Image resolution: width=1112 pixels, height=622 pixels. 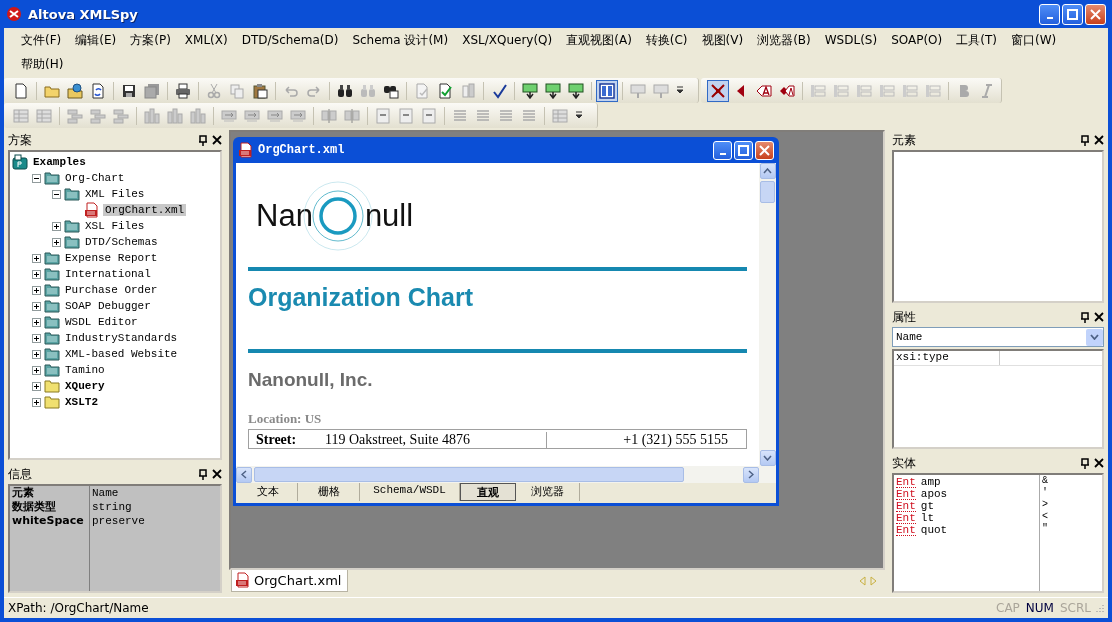 What do you see at coordinates (998, 337) in the screenshot?
I see `element-dropdown: Name` at bounding box center [998, 337].